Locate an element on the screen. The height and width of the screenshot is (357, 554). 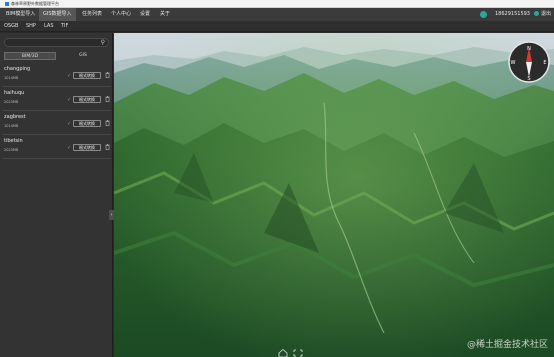
menu-bim-import: BIM模型导入 is located at coordinates (20, 14).